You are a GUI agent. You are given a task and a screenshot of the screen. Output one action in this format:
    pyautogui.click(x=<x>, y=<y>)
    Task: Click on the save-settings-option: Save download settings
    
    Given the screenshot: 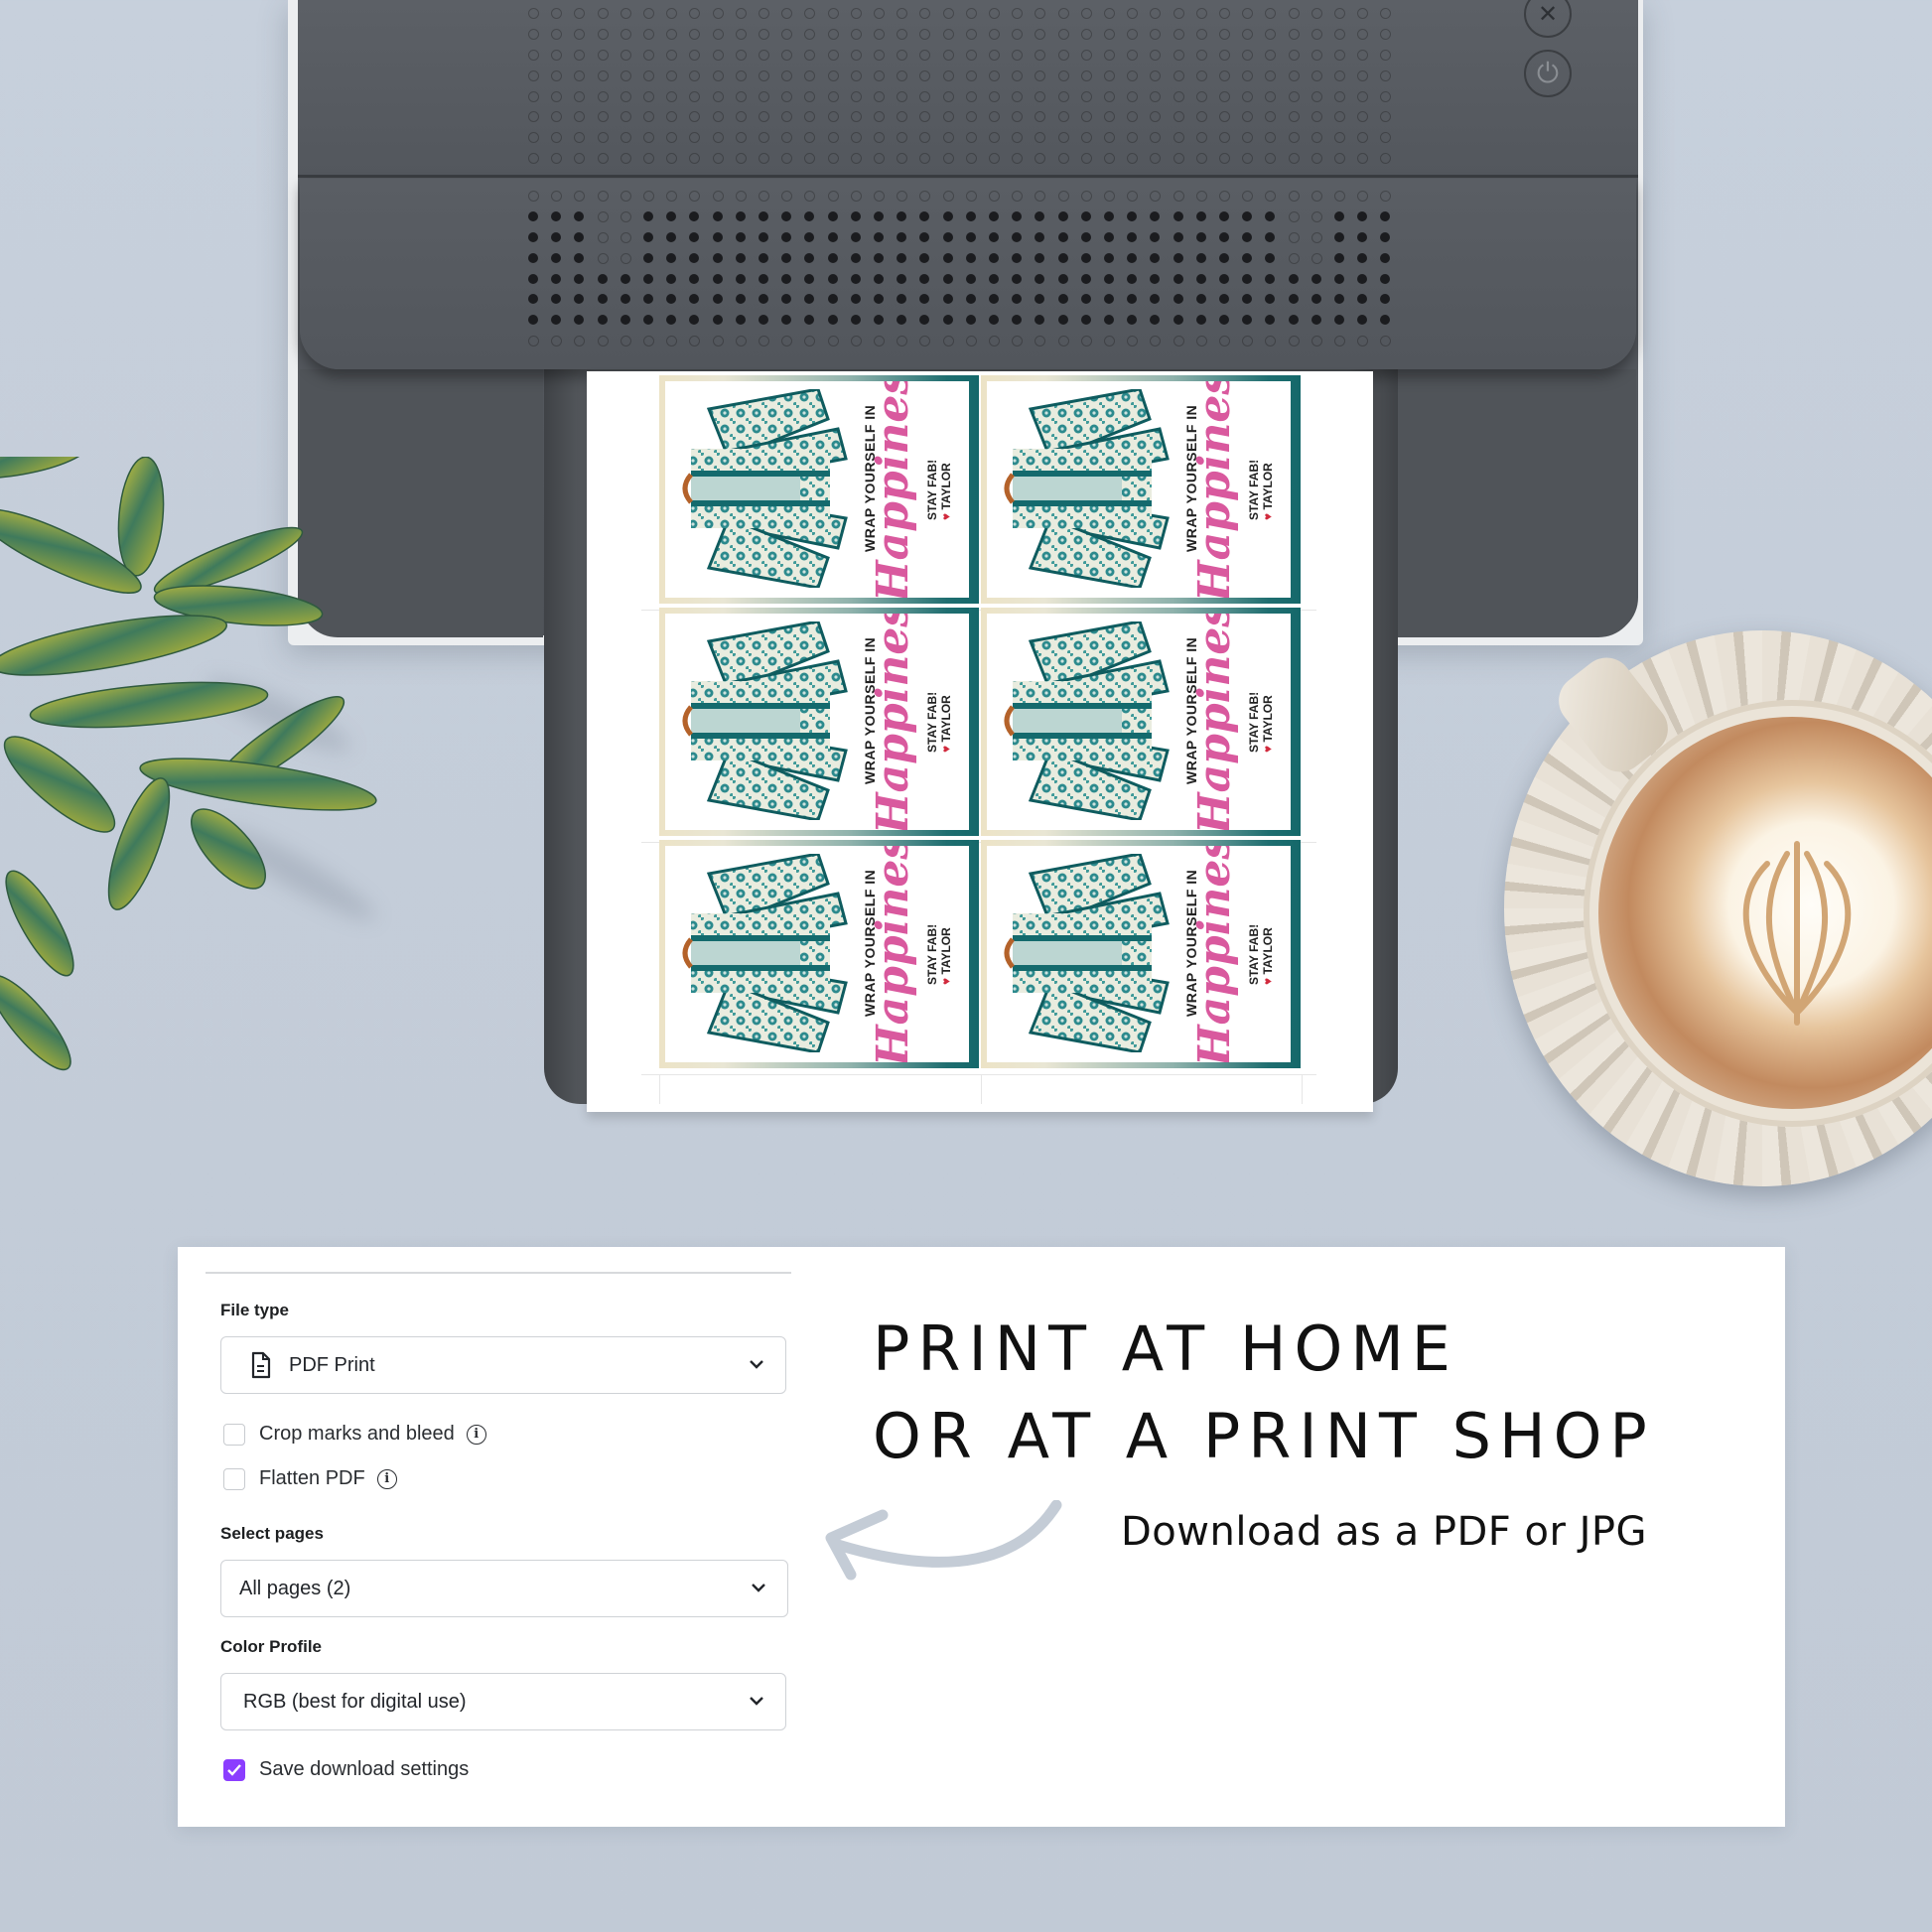 What is the action you would take?
    pyautogui.click(x=346, y=1770)
    